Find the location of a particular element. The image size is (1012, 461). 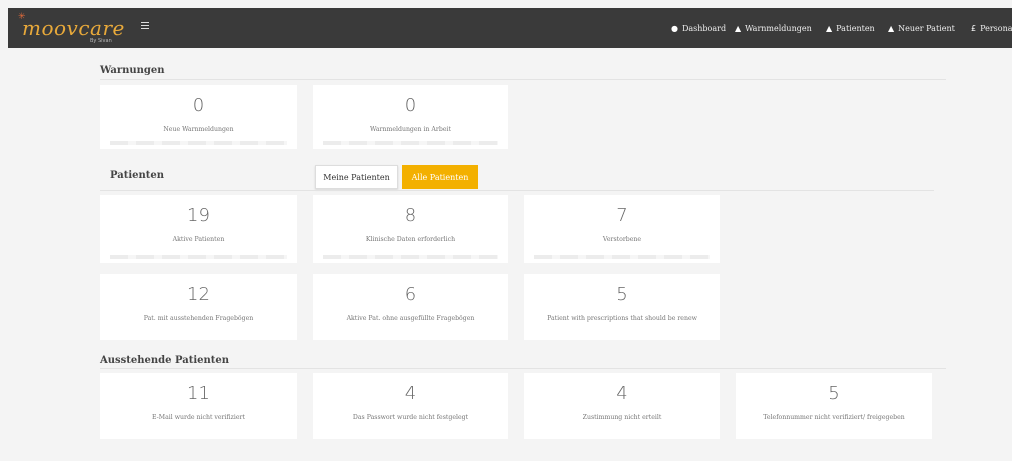

nav-personal: £ Personal is located at coordinates (991, 28).